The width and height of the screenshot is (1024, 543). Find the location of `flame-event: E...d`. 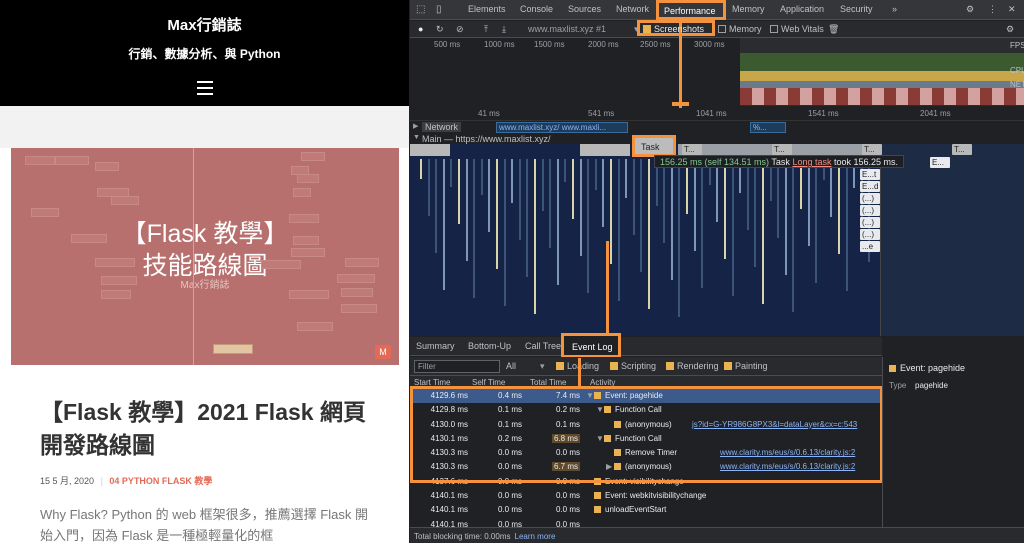

flame-event: E...d is located at coordinates (870, 186).